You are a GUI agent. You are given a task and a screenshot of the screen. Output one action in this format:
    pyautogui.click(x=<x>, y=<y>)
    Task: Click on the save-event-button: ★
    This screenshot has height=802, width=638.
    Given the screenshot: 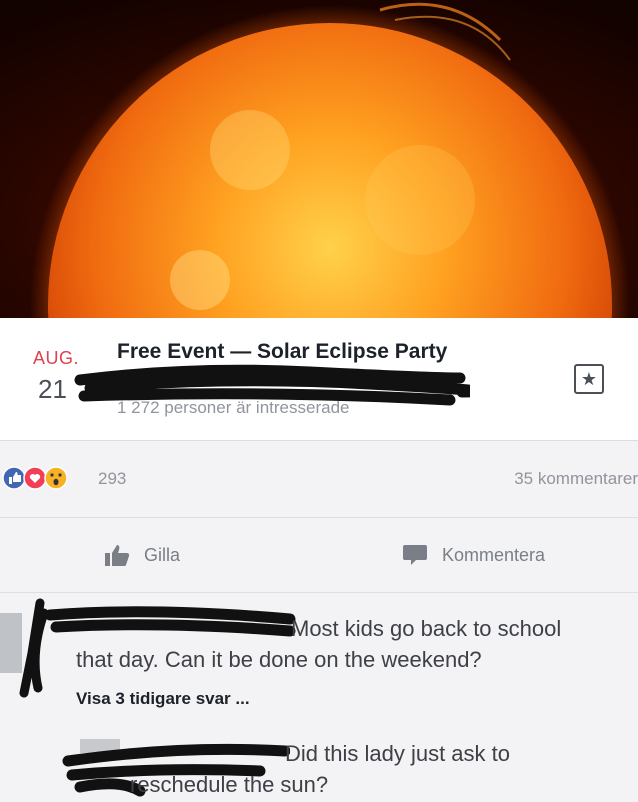 What is the action you would take?
    pyautogui.click(x=589, y=379)
    